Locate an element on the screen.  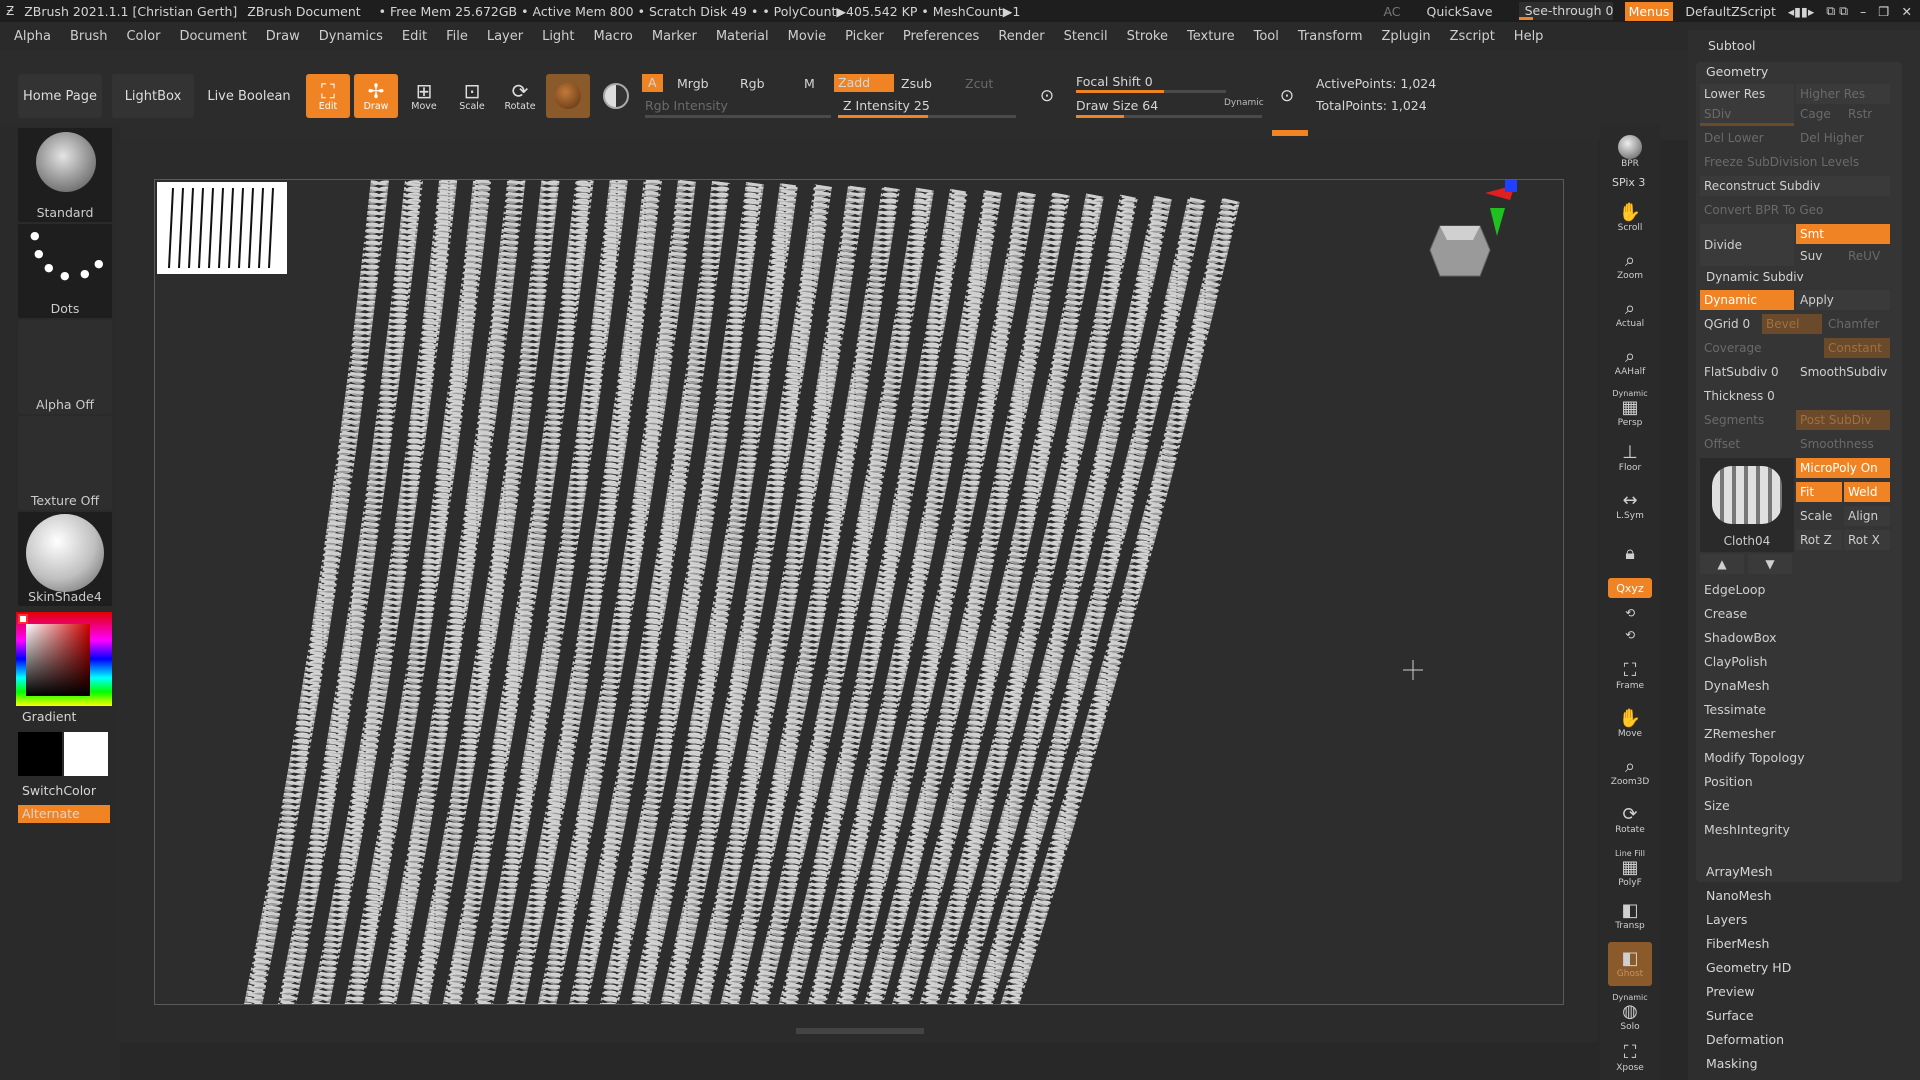
material-preview-button is located at coordinates (568, 96).